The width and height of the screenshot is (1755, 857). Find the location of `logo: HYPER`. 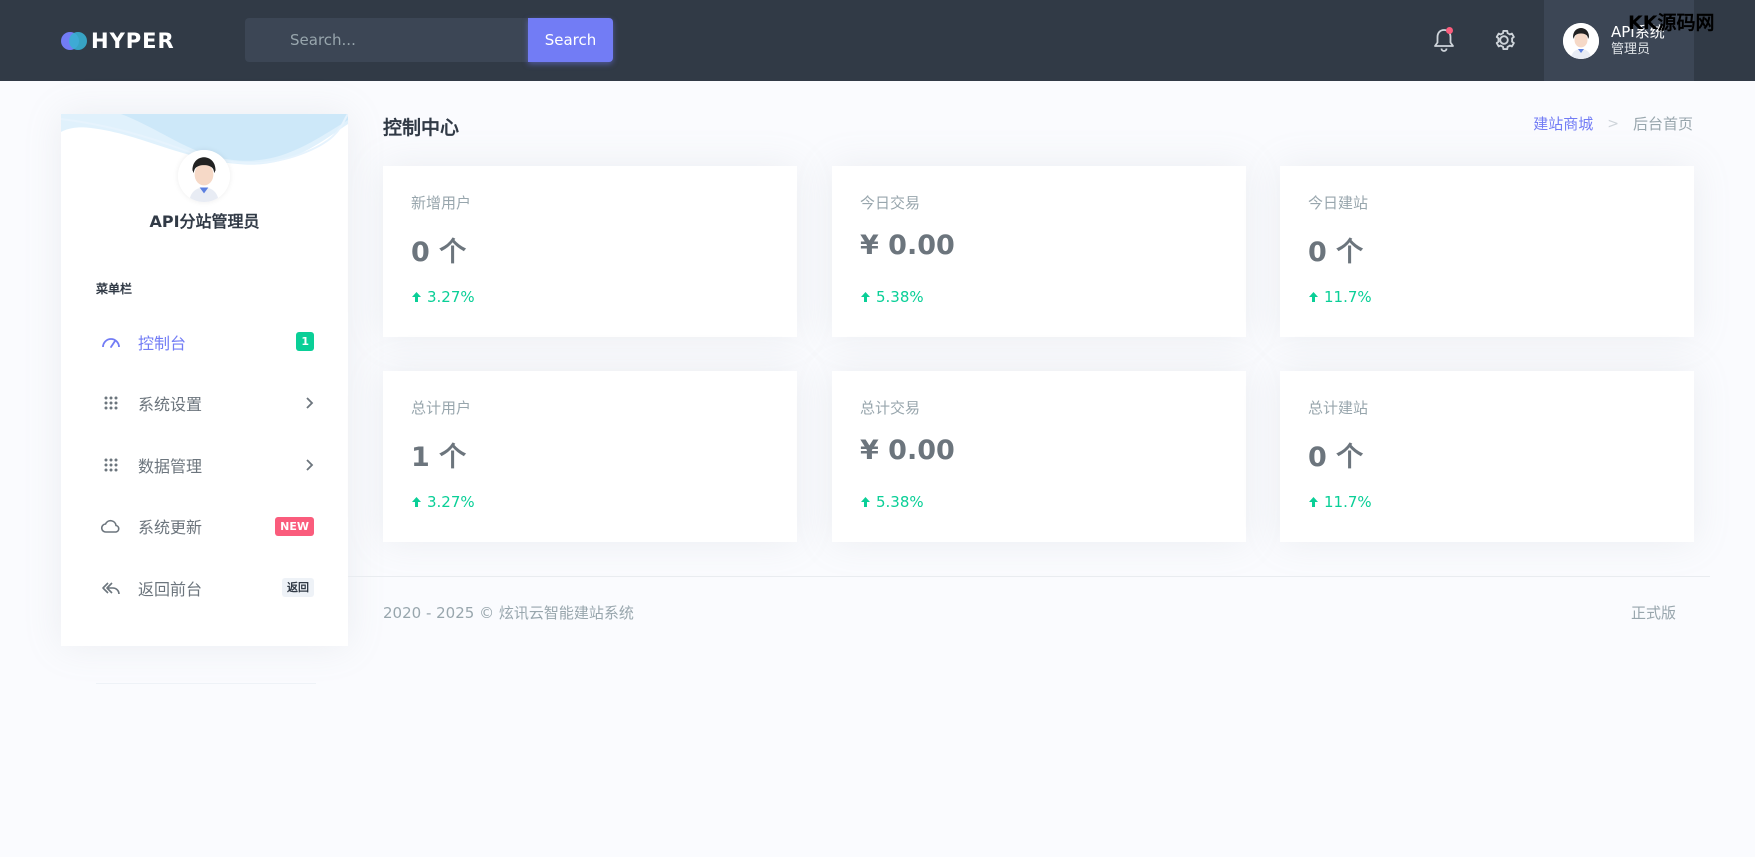

logo: HYPER is located at coordinates (118, 41).